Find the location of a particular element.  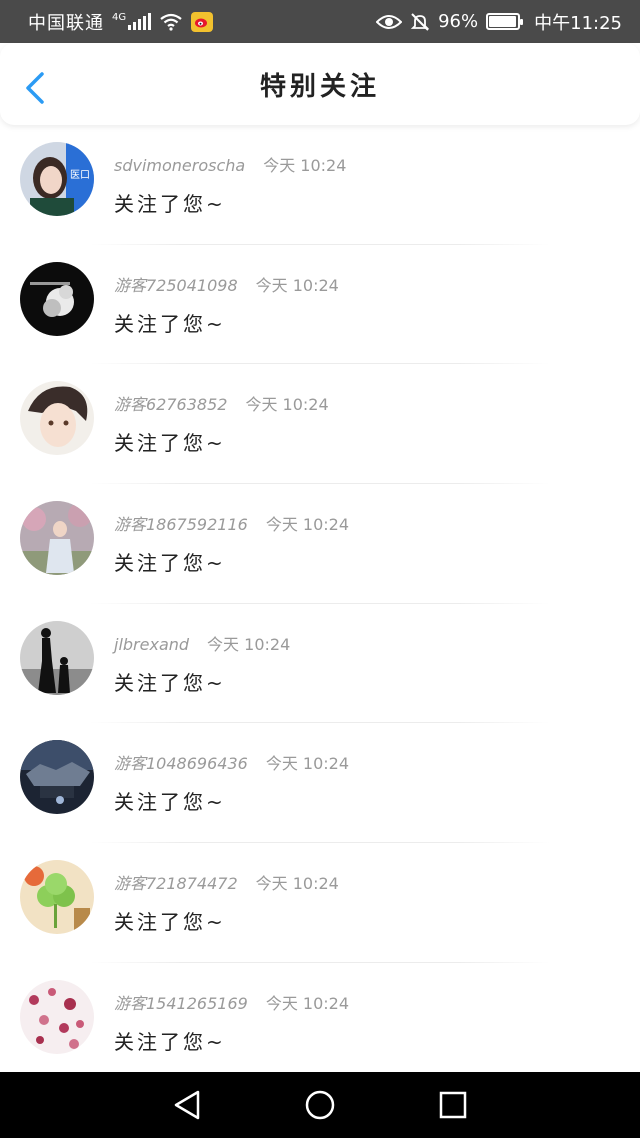

eye-icon is located at coordinates (389, 21).